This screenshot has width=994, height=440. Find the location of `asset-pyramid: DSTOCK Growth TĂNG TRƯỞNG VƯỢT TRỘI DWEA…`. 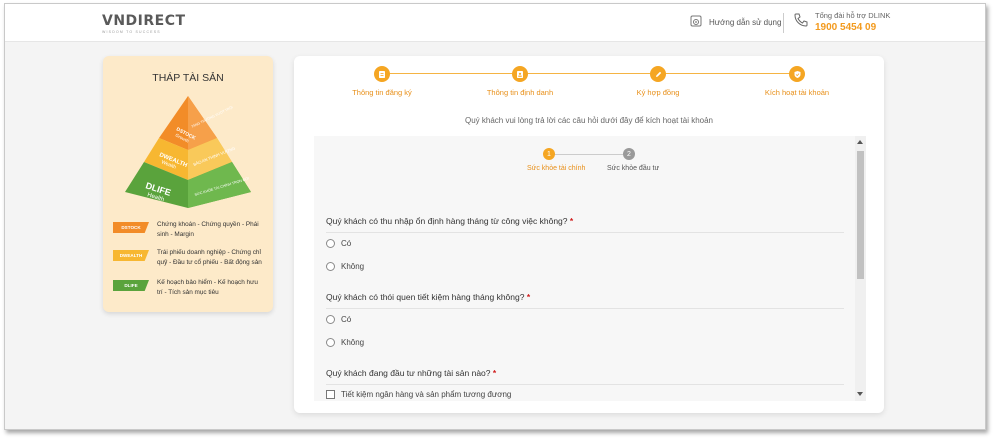

asset-pyramid: DSTOCK Growth TĂNG TRƯỞNG VƯỢT TRỘI DWEA… is located at coordinates (188, 154).